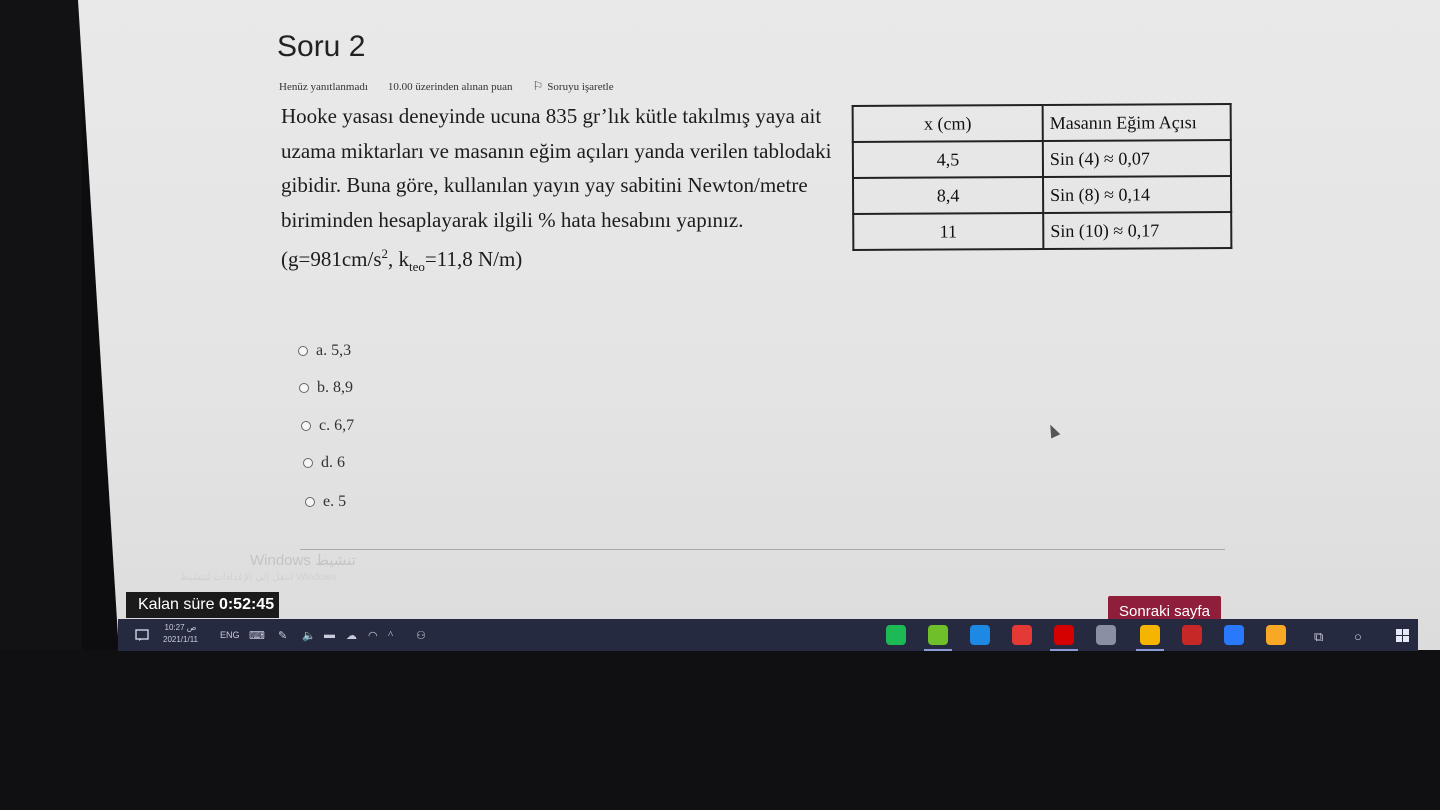 The image size is (1440, 810). I want to click on chrome-icon, so click(1150, 635).